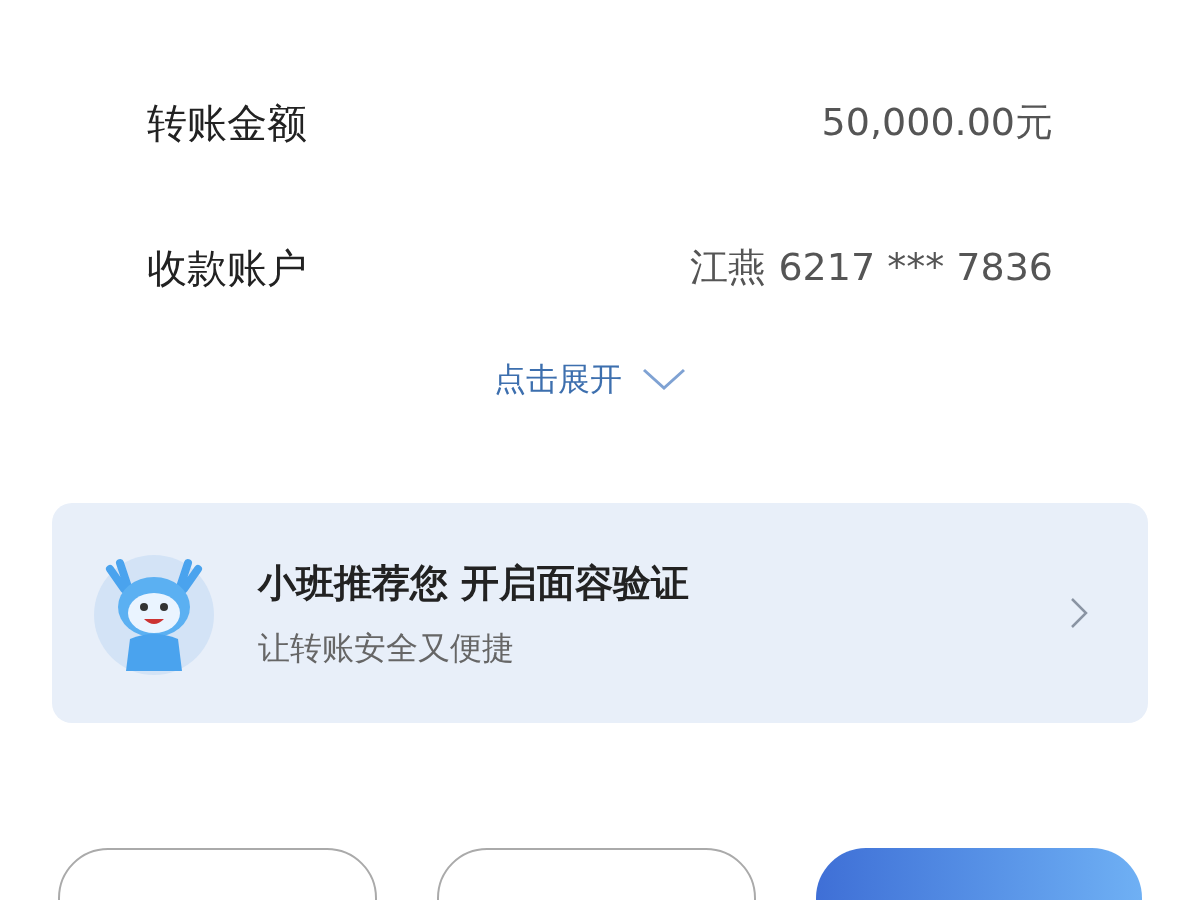 The width and height of the screenshot is (1200, 900). I want to click on detail-label: 转账金额, so click(227, 123).